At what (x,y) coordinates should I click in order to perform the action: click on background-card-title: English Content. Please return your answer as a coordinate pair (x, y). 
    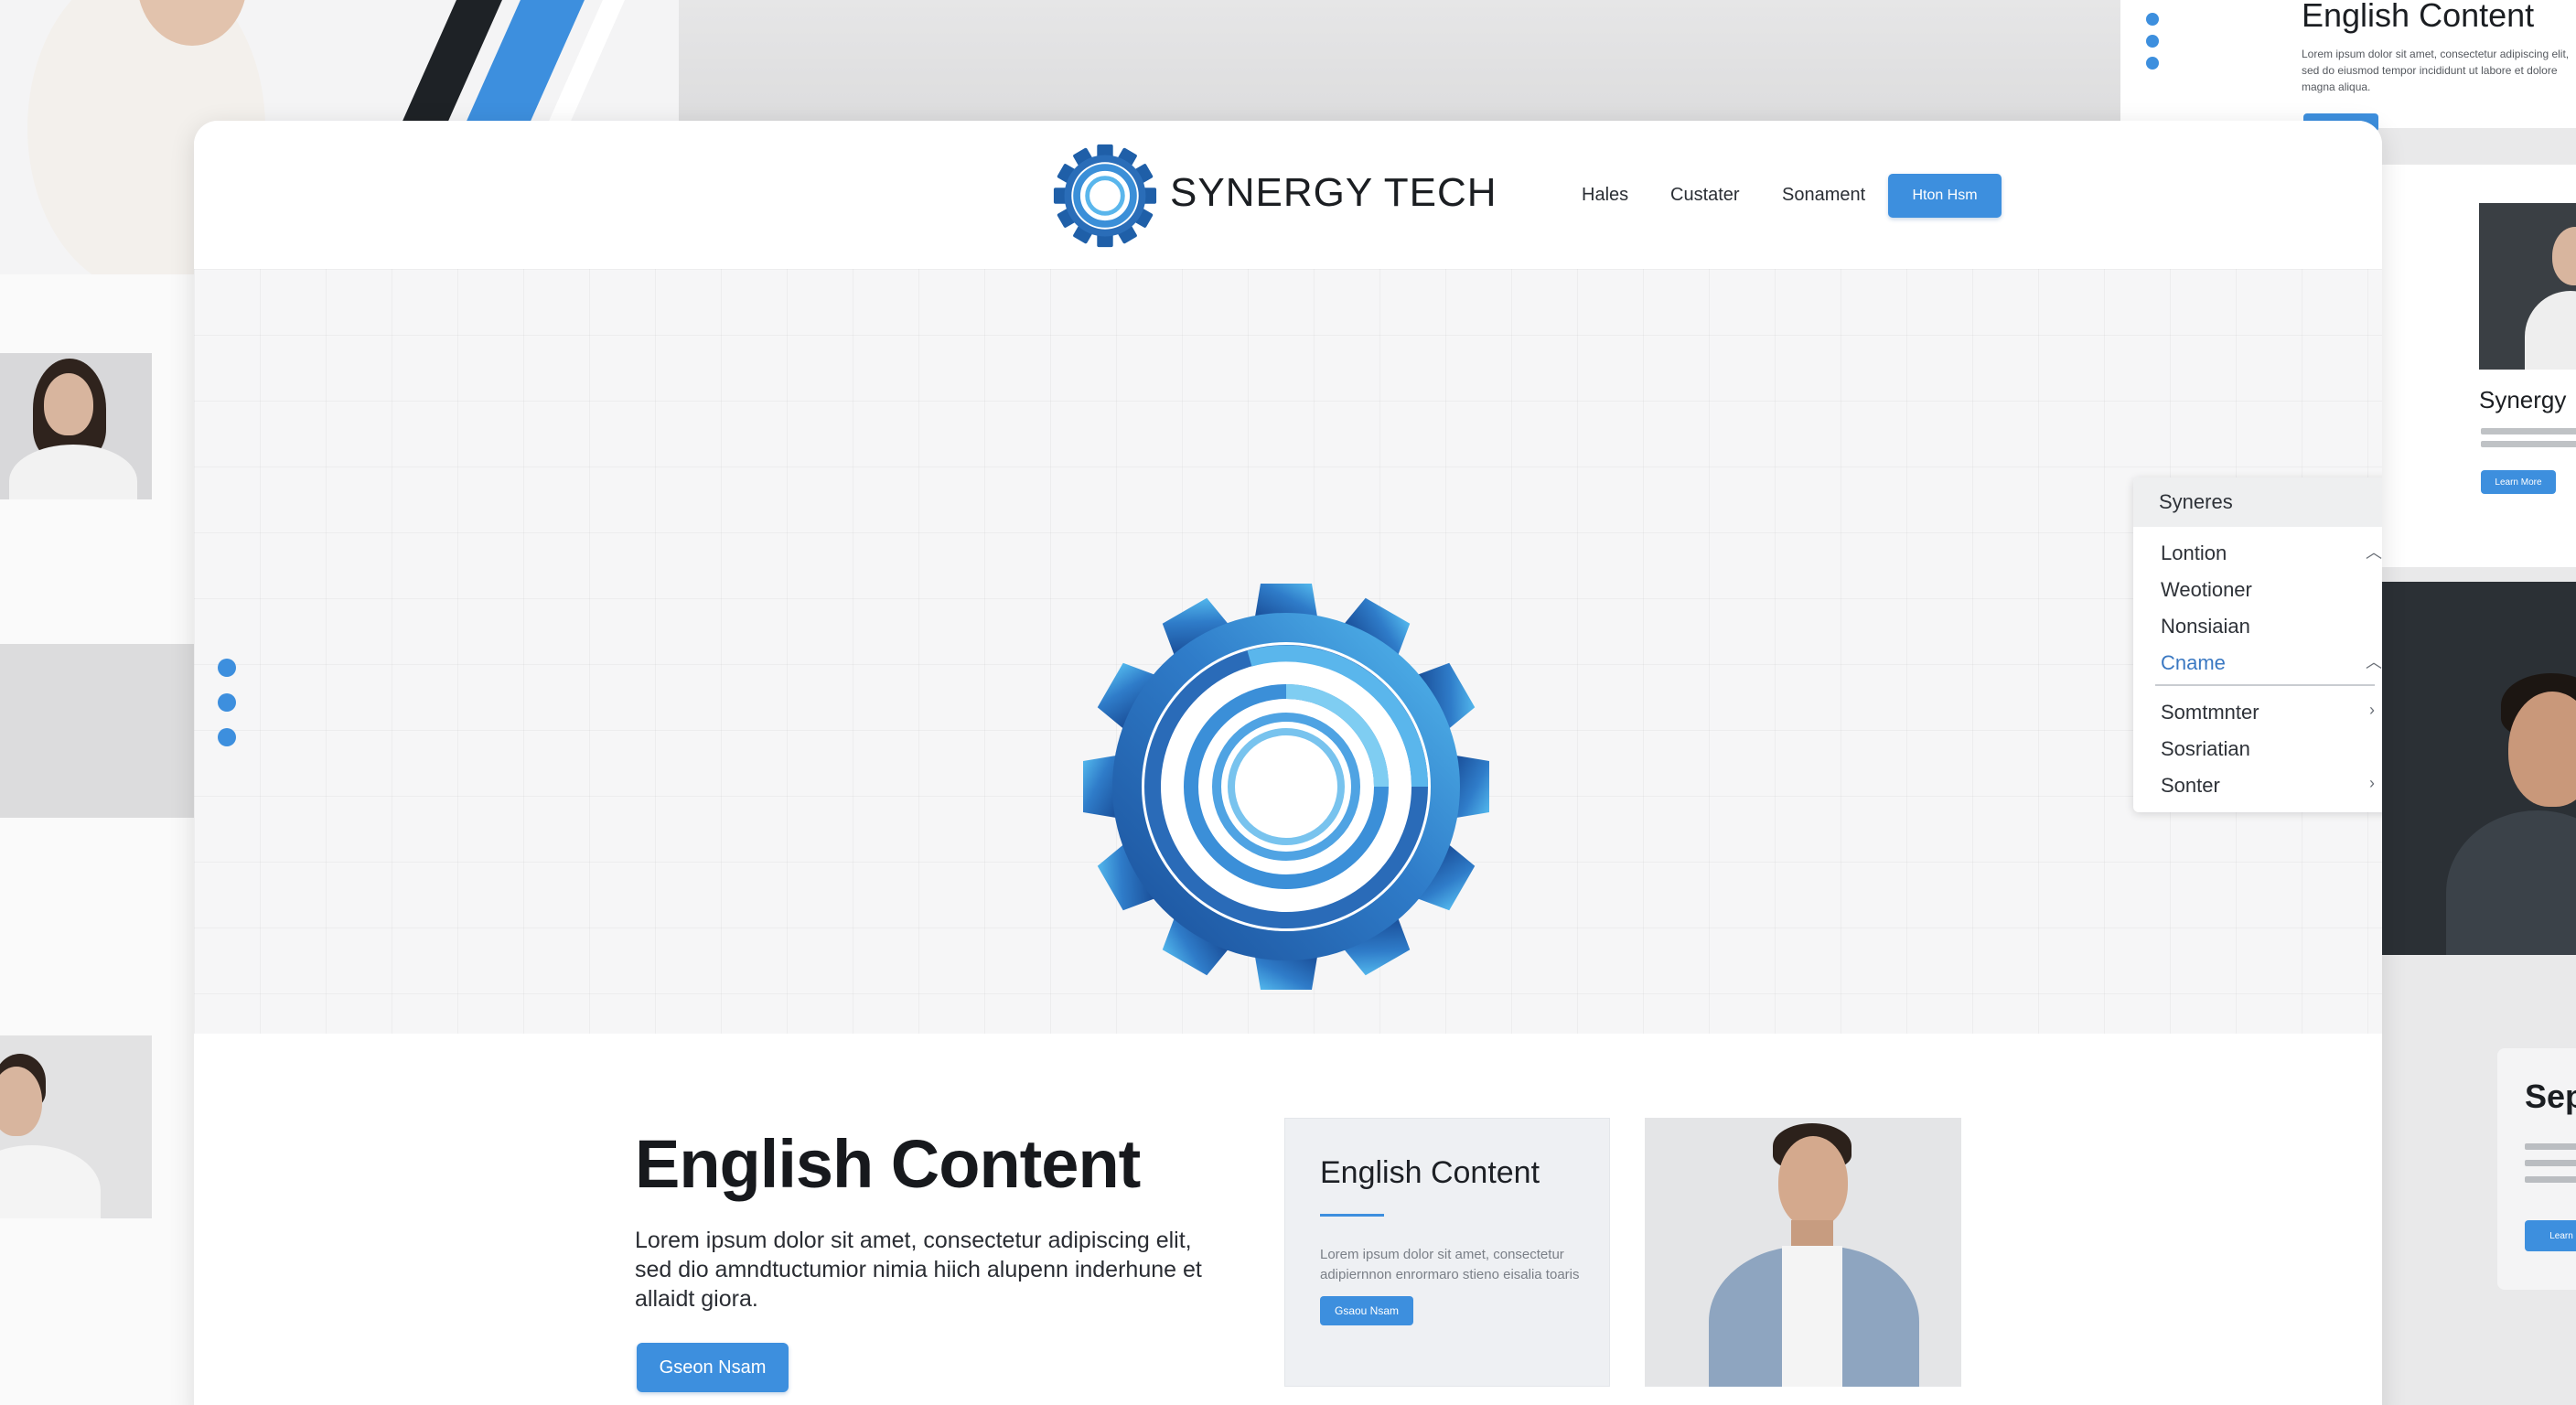
    Looking at the image, I should click on (2419, 17).